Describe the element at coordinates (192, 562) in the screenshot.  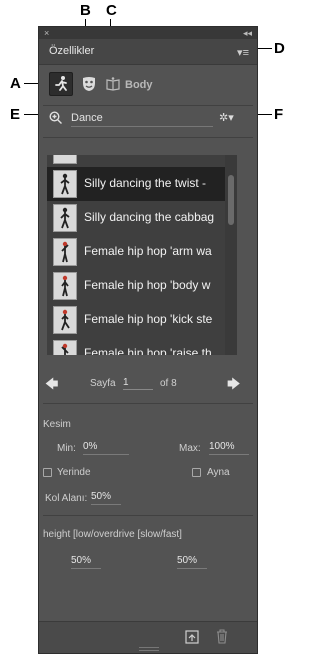
I see `height-right-value-field: 50%` at that location.